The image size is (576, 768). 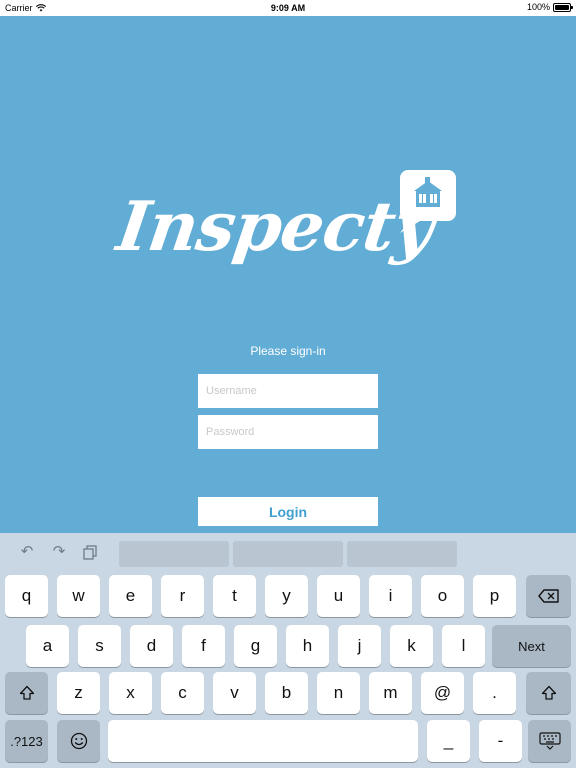 I want to click on key-z: z, so click(x=78, y=693).